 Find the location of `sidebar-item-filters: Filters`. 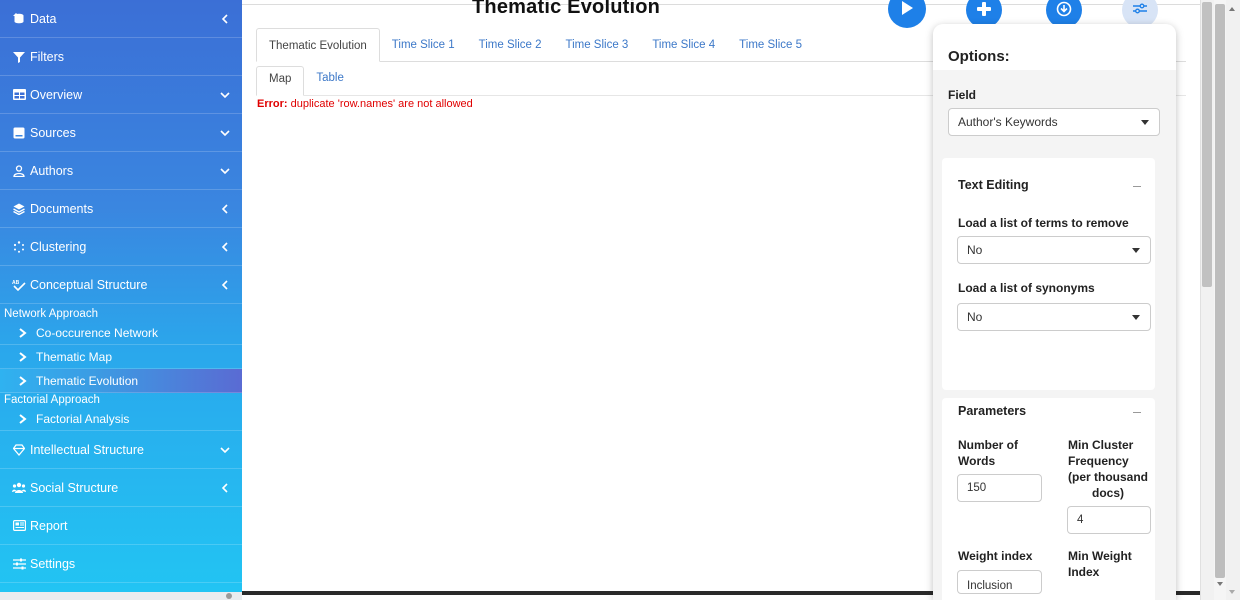

sidebar-item-filters: Filters is located at coordinates (121, 57).